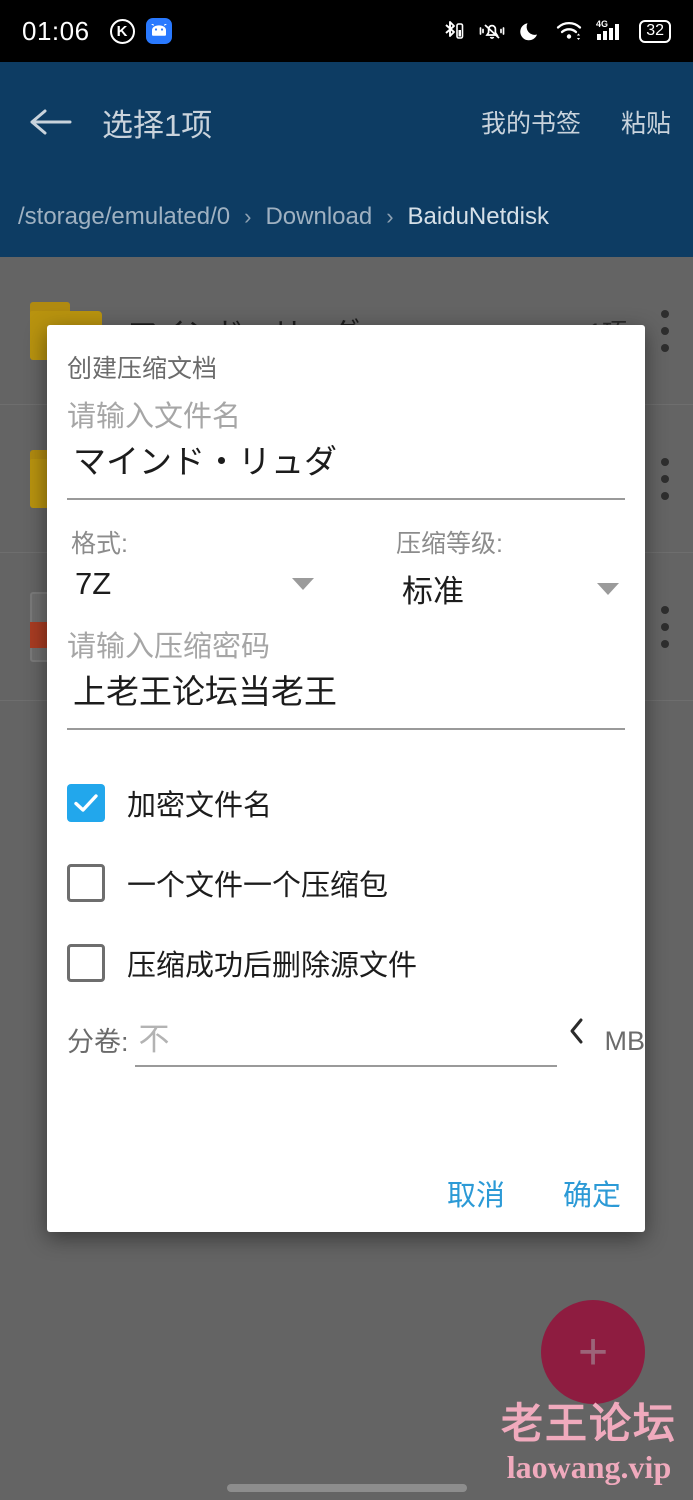 Image resolution: width=693 pixels, height=1500 pixels. Describe the element at coordinates (86, 803) in the screenshot. I see `checkbox-checked-icon` at that location.